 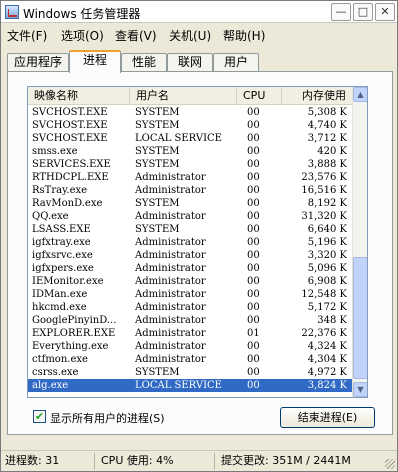 What do you see at coordinates (363, 12) in the screenshot?
I see `maximize-button: □` at bounding box center [363, 12].